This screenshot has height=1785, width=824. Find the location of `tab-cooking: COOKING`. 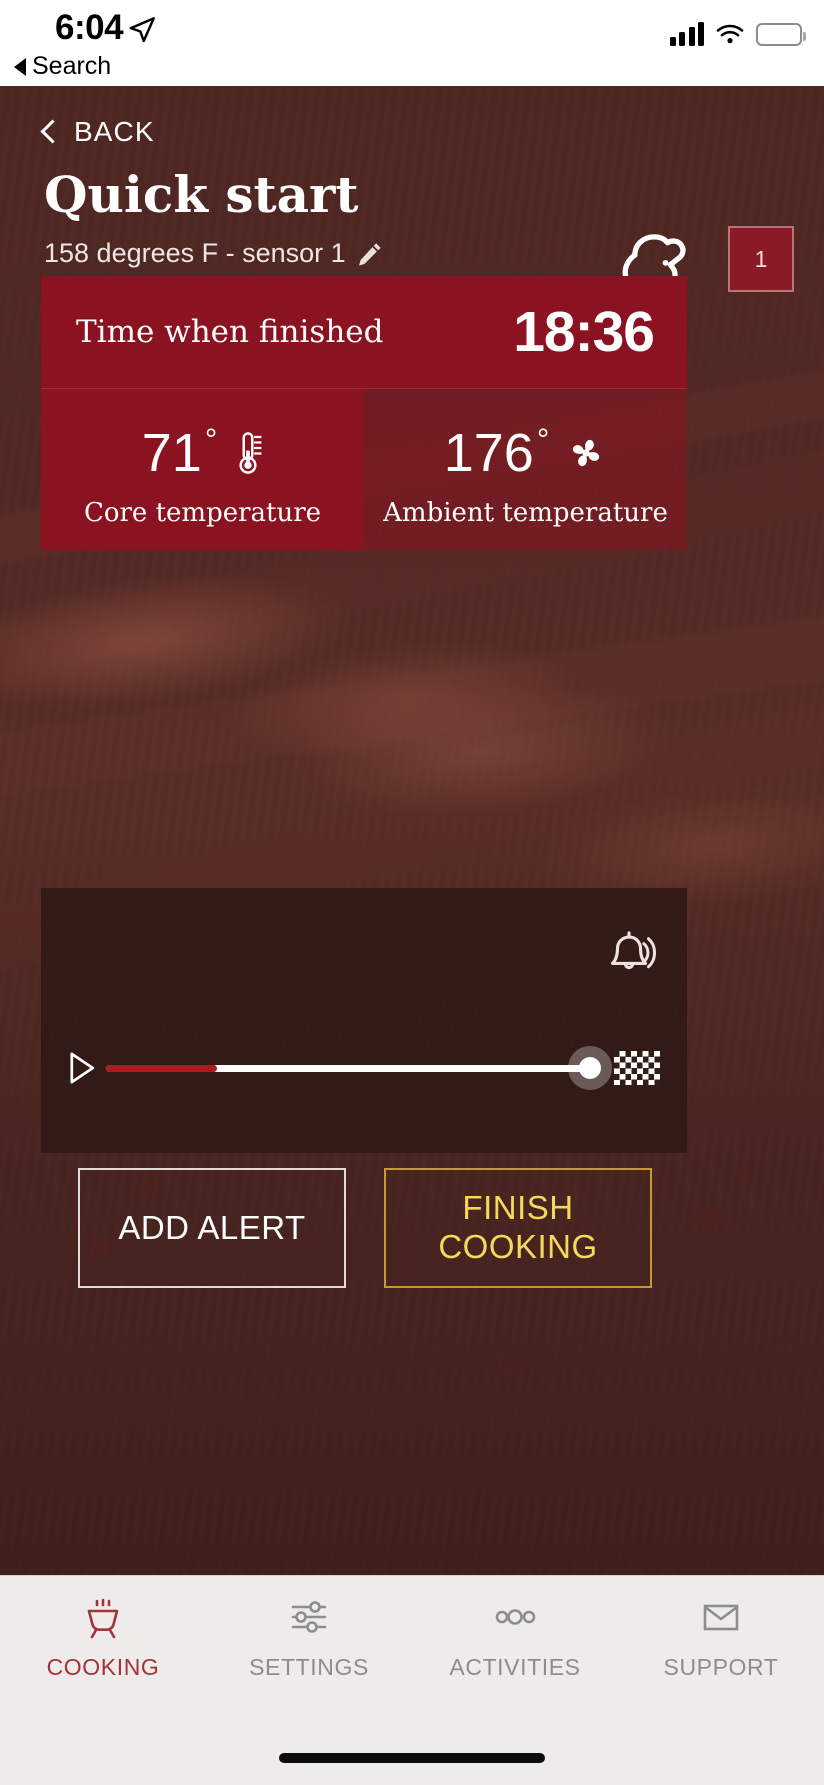

tab-cooking: COOKING is located at coordinates (103, 1658).